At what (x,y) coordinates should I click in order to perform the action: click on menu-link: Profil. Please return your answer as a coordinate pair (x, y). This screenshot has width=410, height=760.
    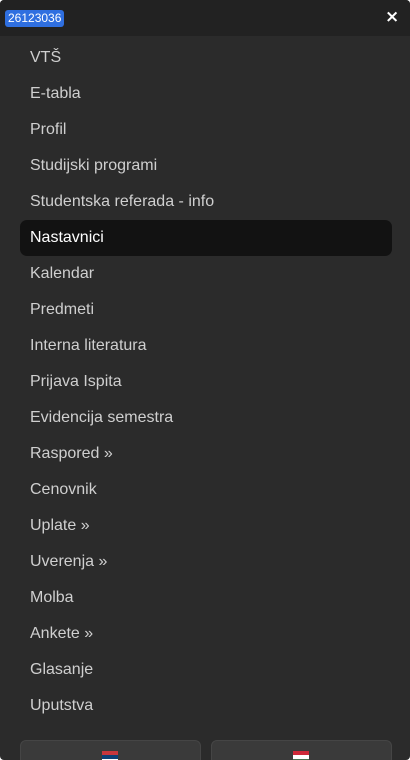
    Looking at the image, I should click on (206, 130).